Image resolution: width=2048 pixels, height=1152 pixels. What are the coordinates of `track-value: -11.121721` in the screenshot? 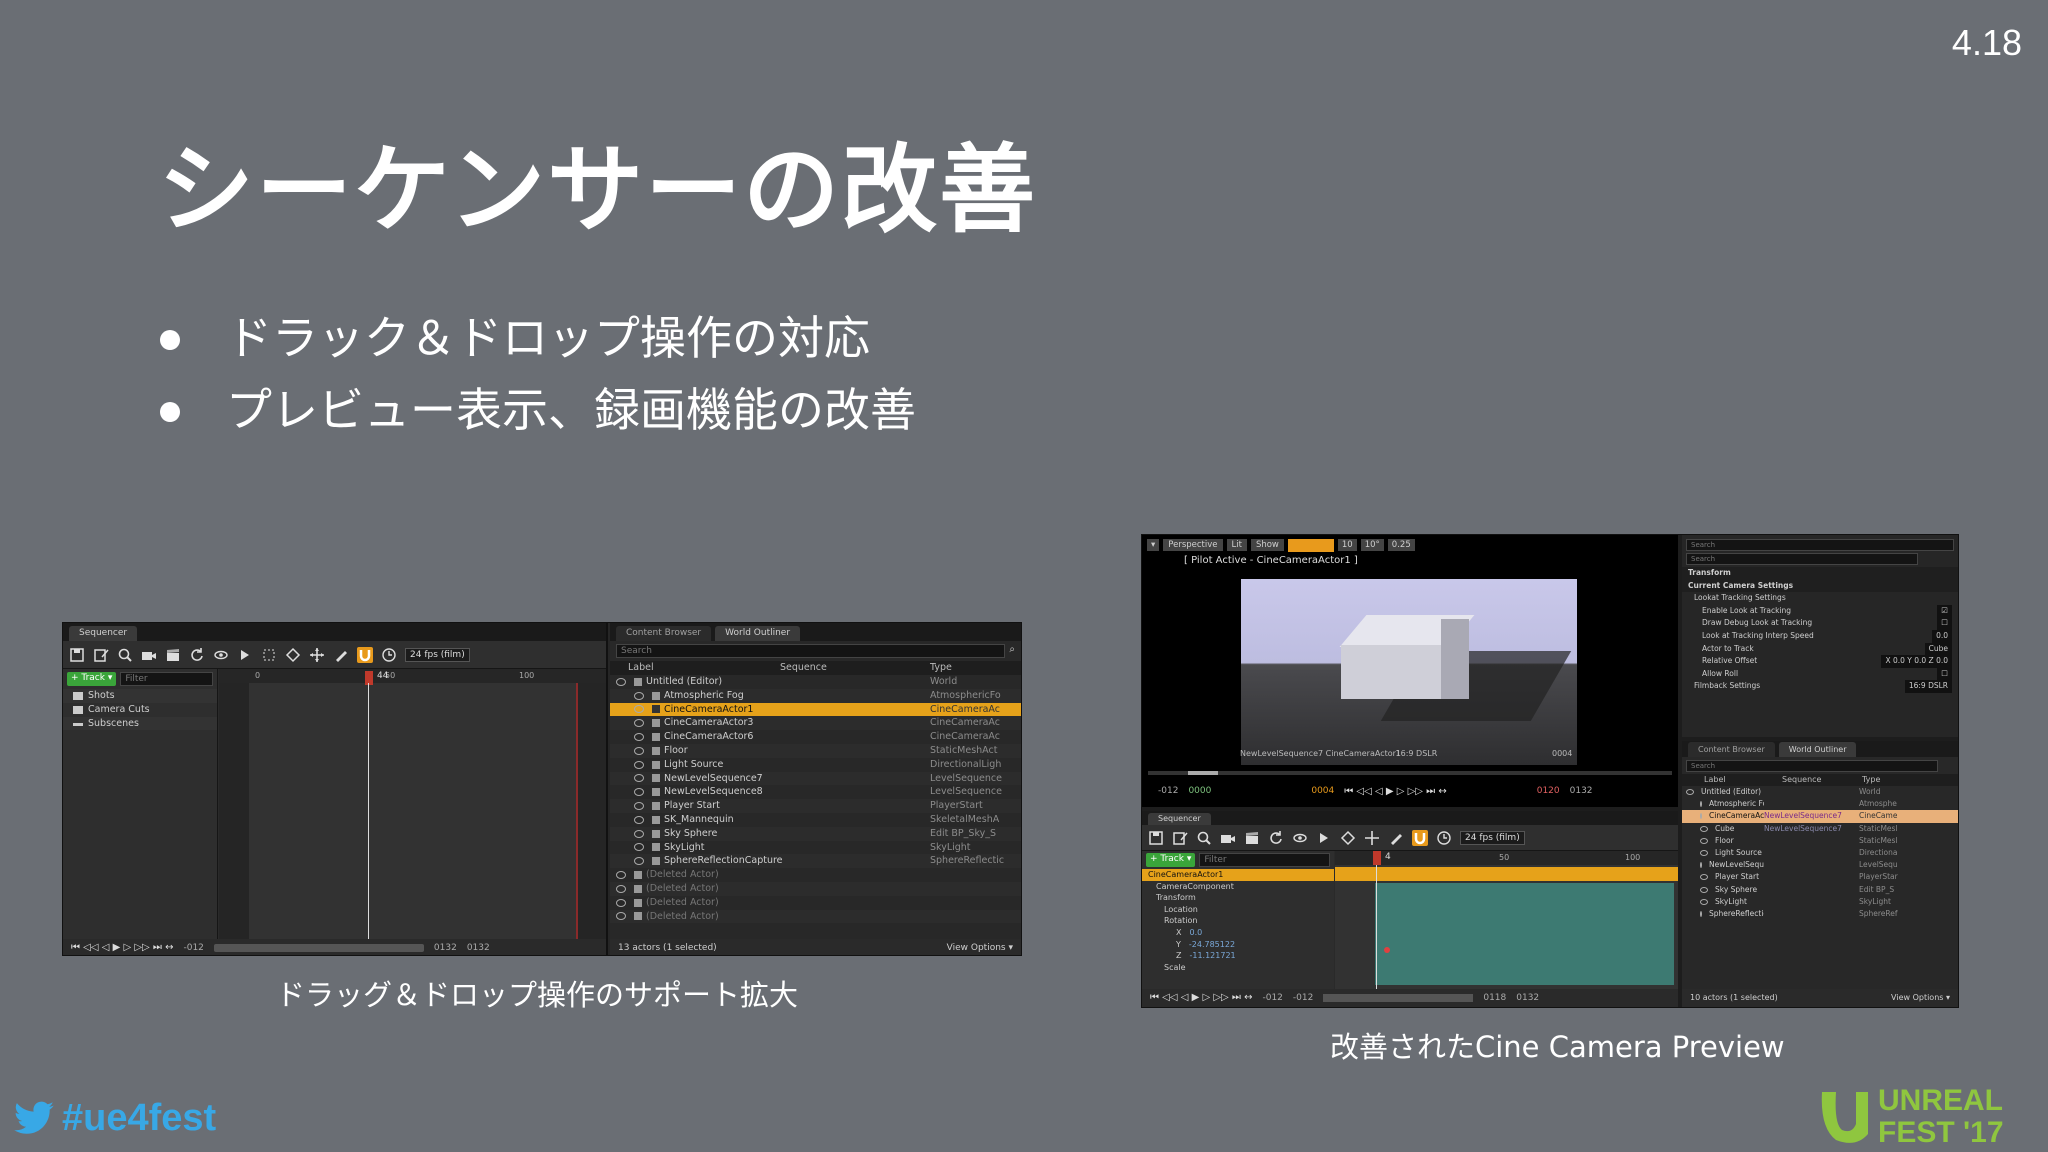 It's located at (1212, 956).